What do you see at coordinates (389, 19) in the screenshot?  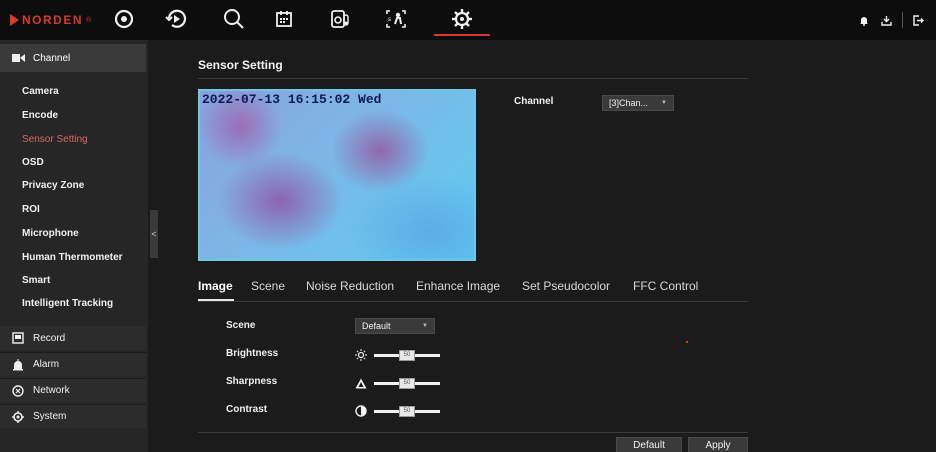 I see `svg-text: s` at bounding box center [389, 19].